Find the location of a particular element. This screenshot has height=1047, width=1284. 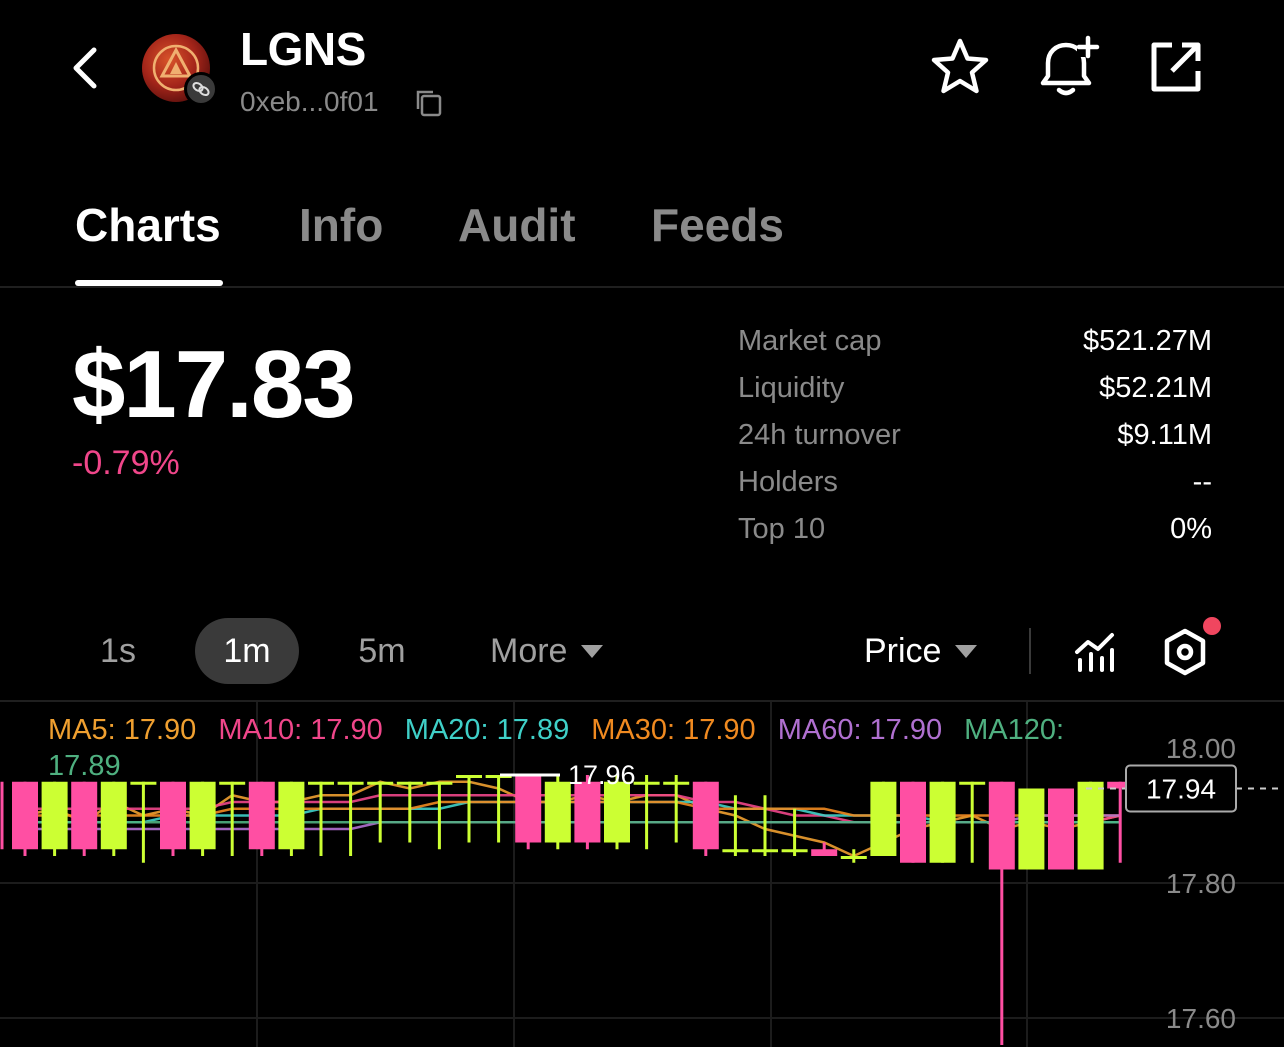

external-link-icon is located at coordinates (1176, 67).